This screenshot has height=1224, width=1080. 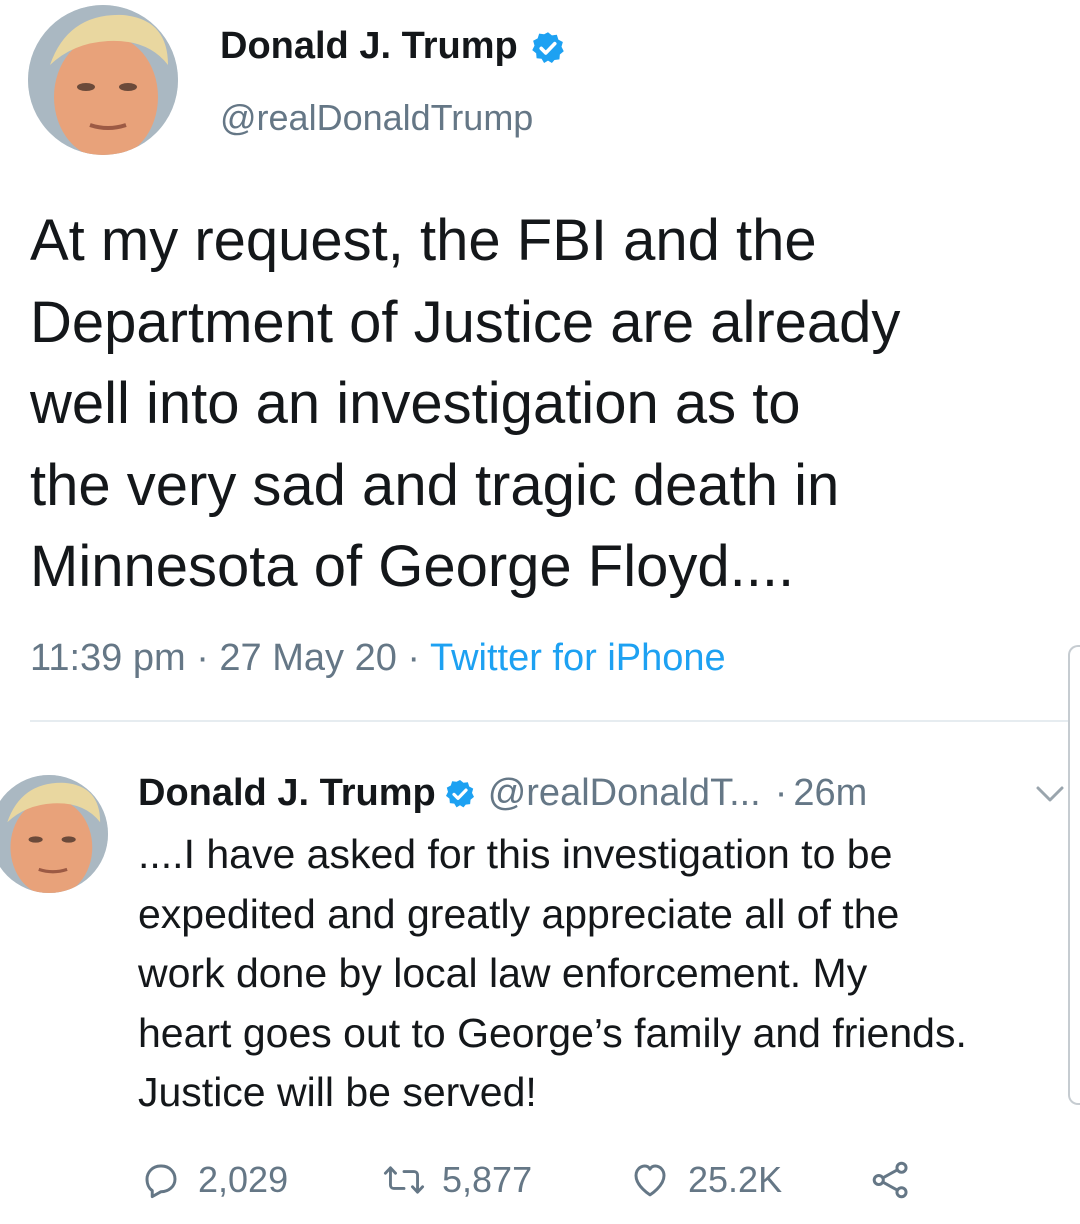 I want to click on share-button, so click(x=899, y=1180).